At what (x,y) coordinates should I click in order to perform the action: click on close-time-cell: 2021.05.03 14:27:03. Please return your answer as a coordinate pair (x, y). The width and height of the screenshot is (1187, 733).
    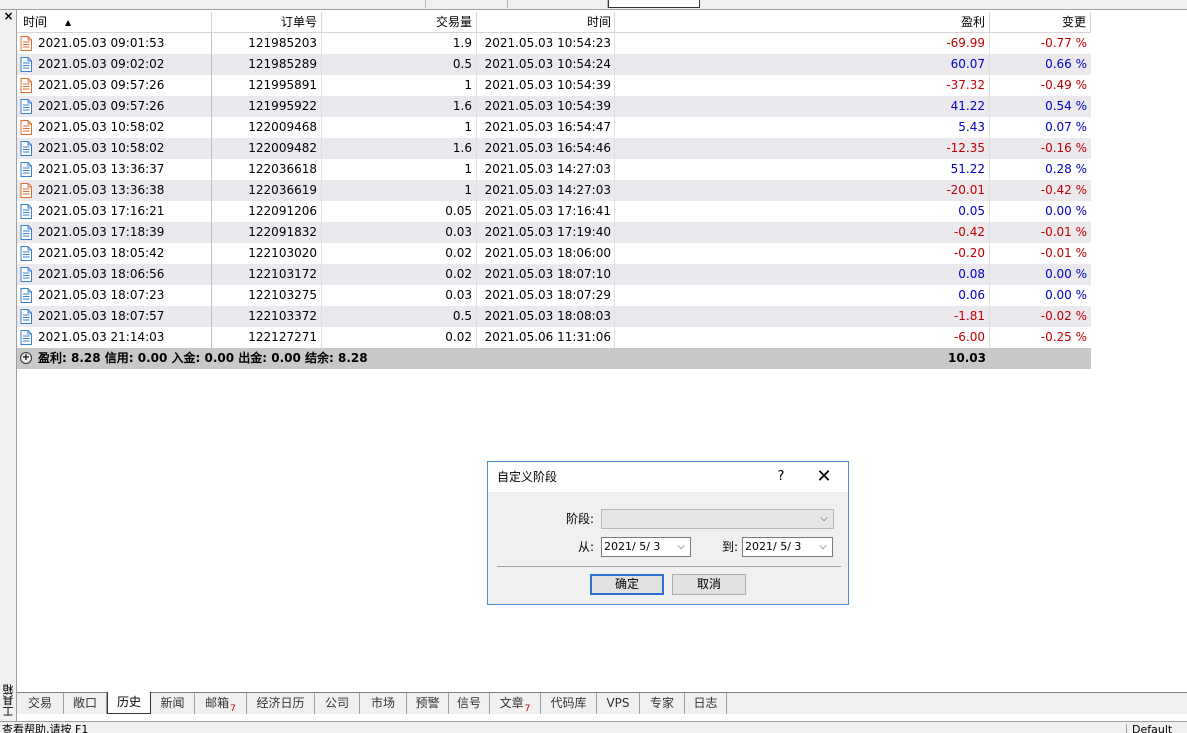
    Looking at the image, I should click on (546, 169).